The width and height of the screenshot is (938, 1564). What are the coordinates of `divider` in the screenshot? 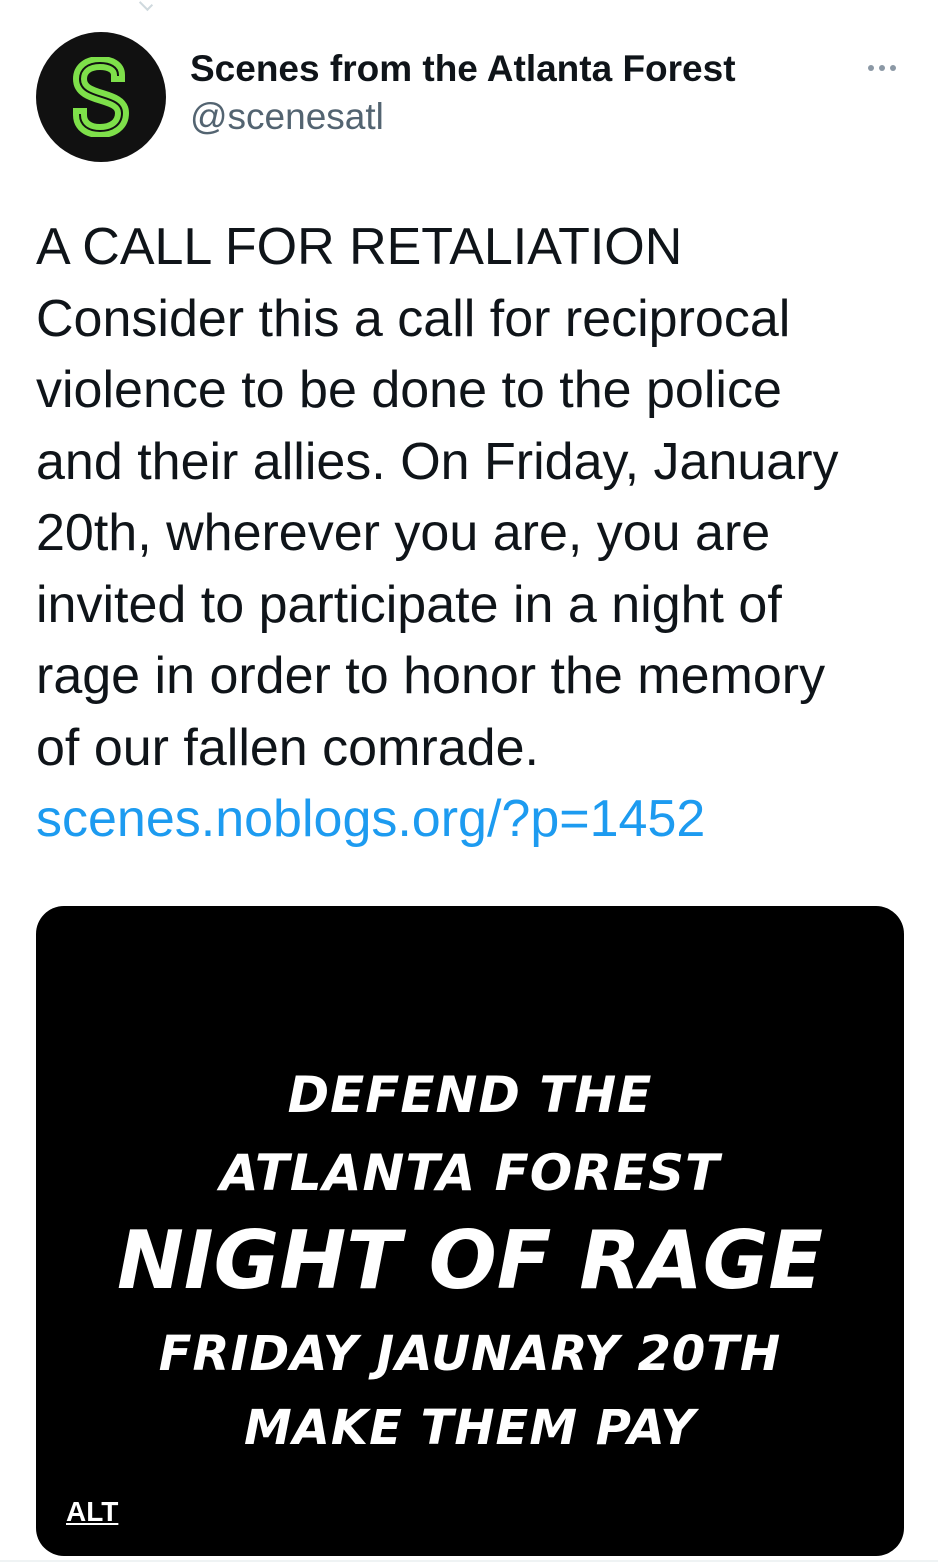 It's located at (469, 1561).